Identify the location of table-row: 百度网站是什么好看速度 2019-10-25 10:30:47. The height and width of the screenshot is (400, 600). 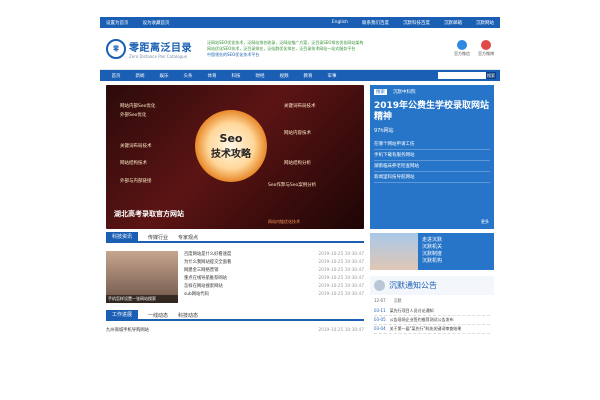
(274, 255).